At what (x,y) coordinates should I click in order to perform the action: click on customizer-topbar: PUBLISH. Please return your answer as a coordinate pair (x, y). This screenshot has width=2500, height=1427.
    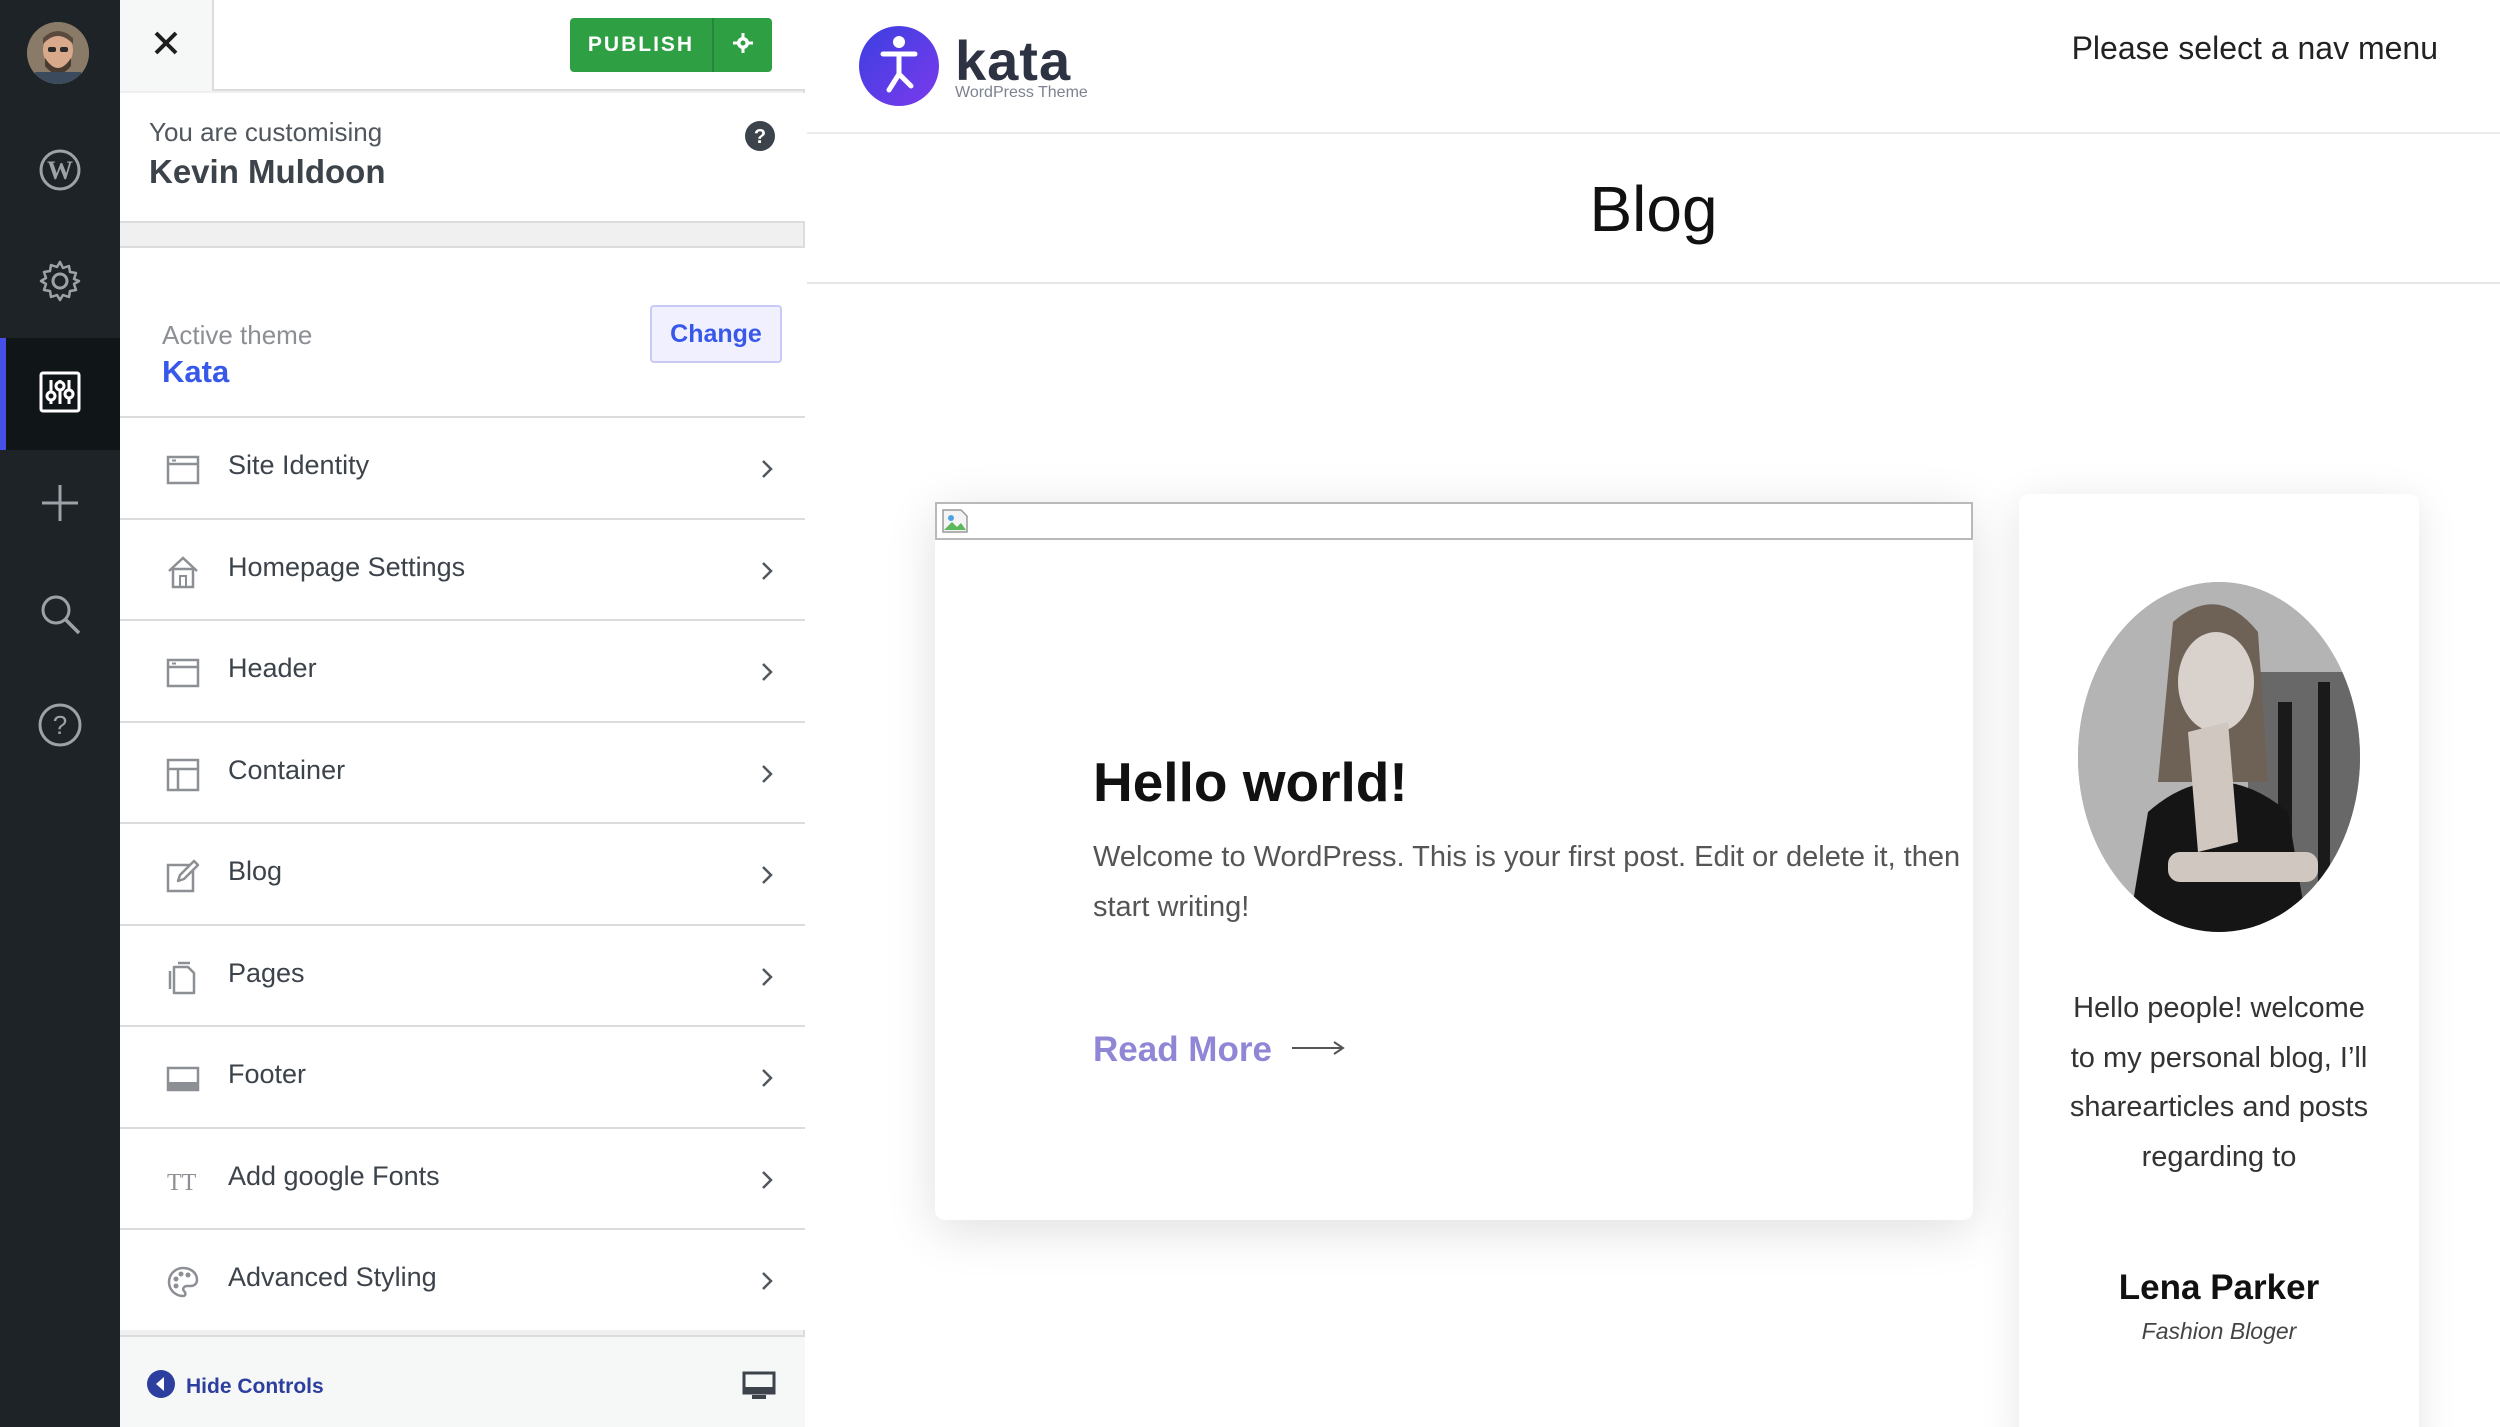
    Looking at the image, I should click on (462, 45).